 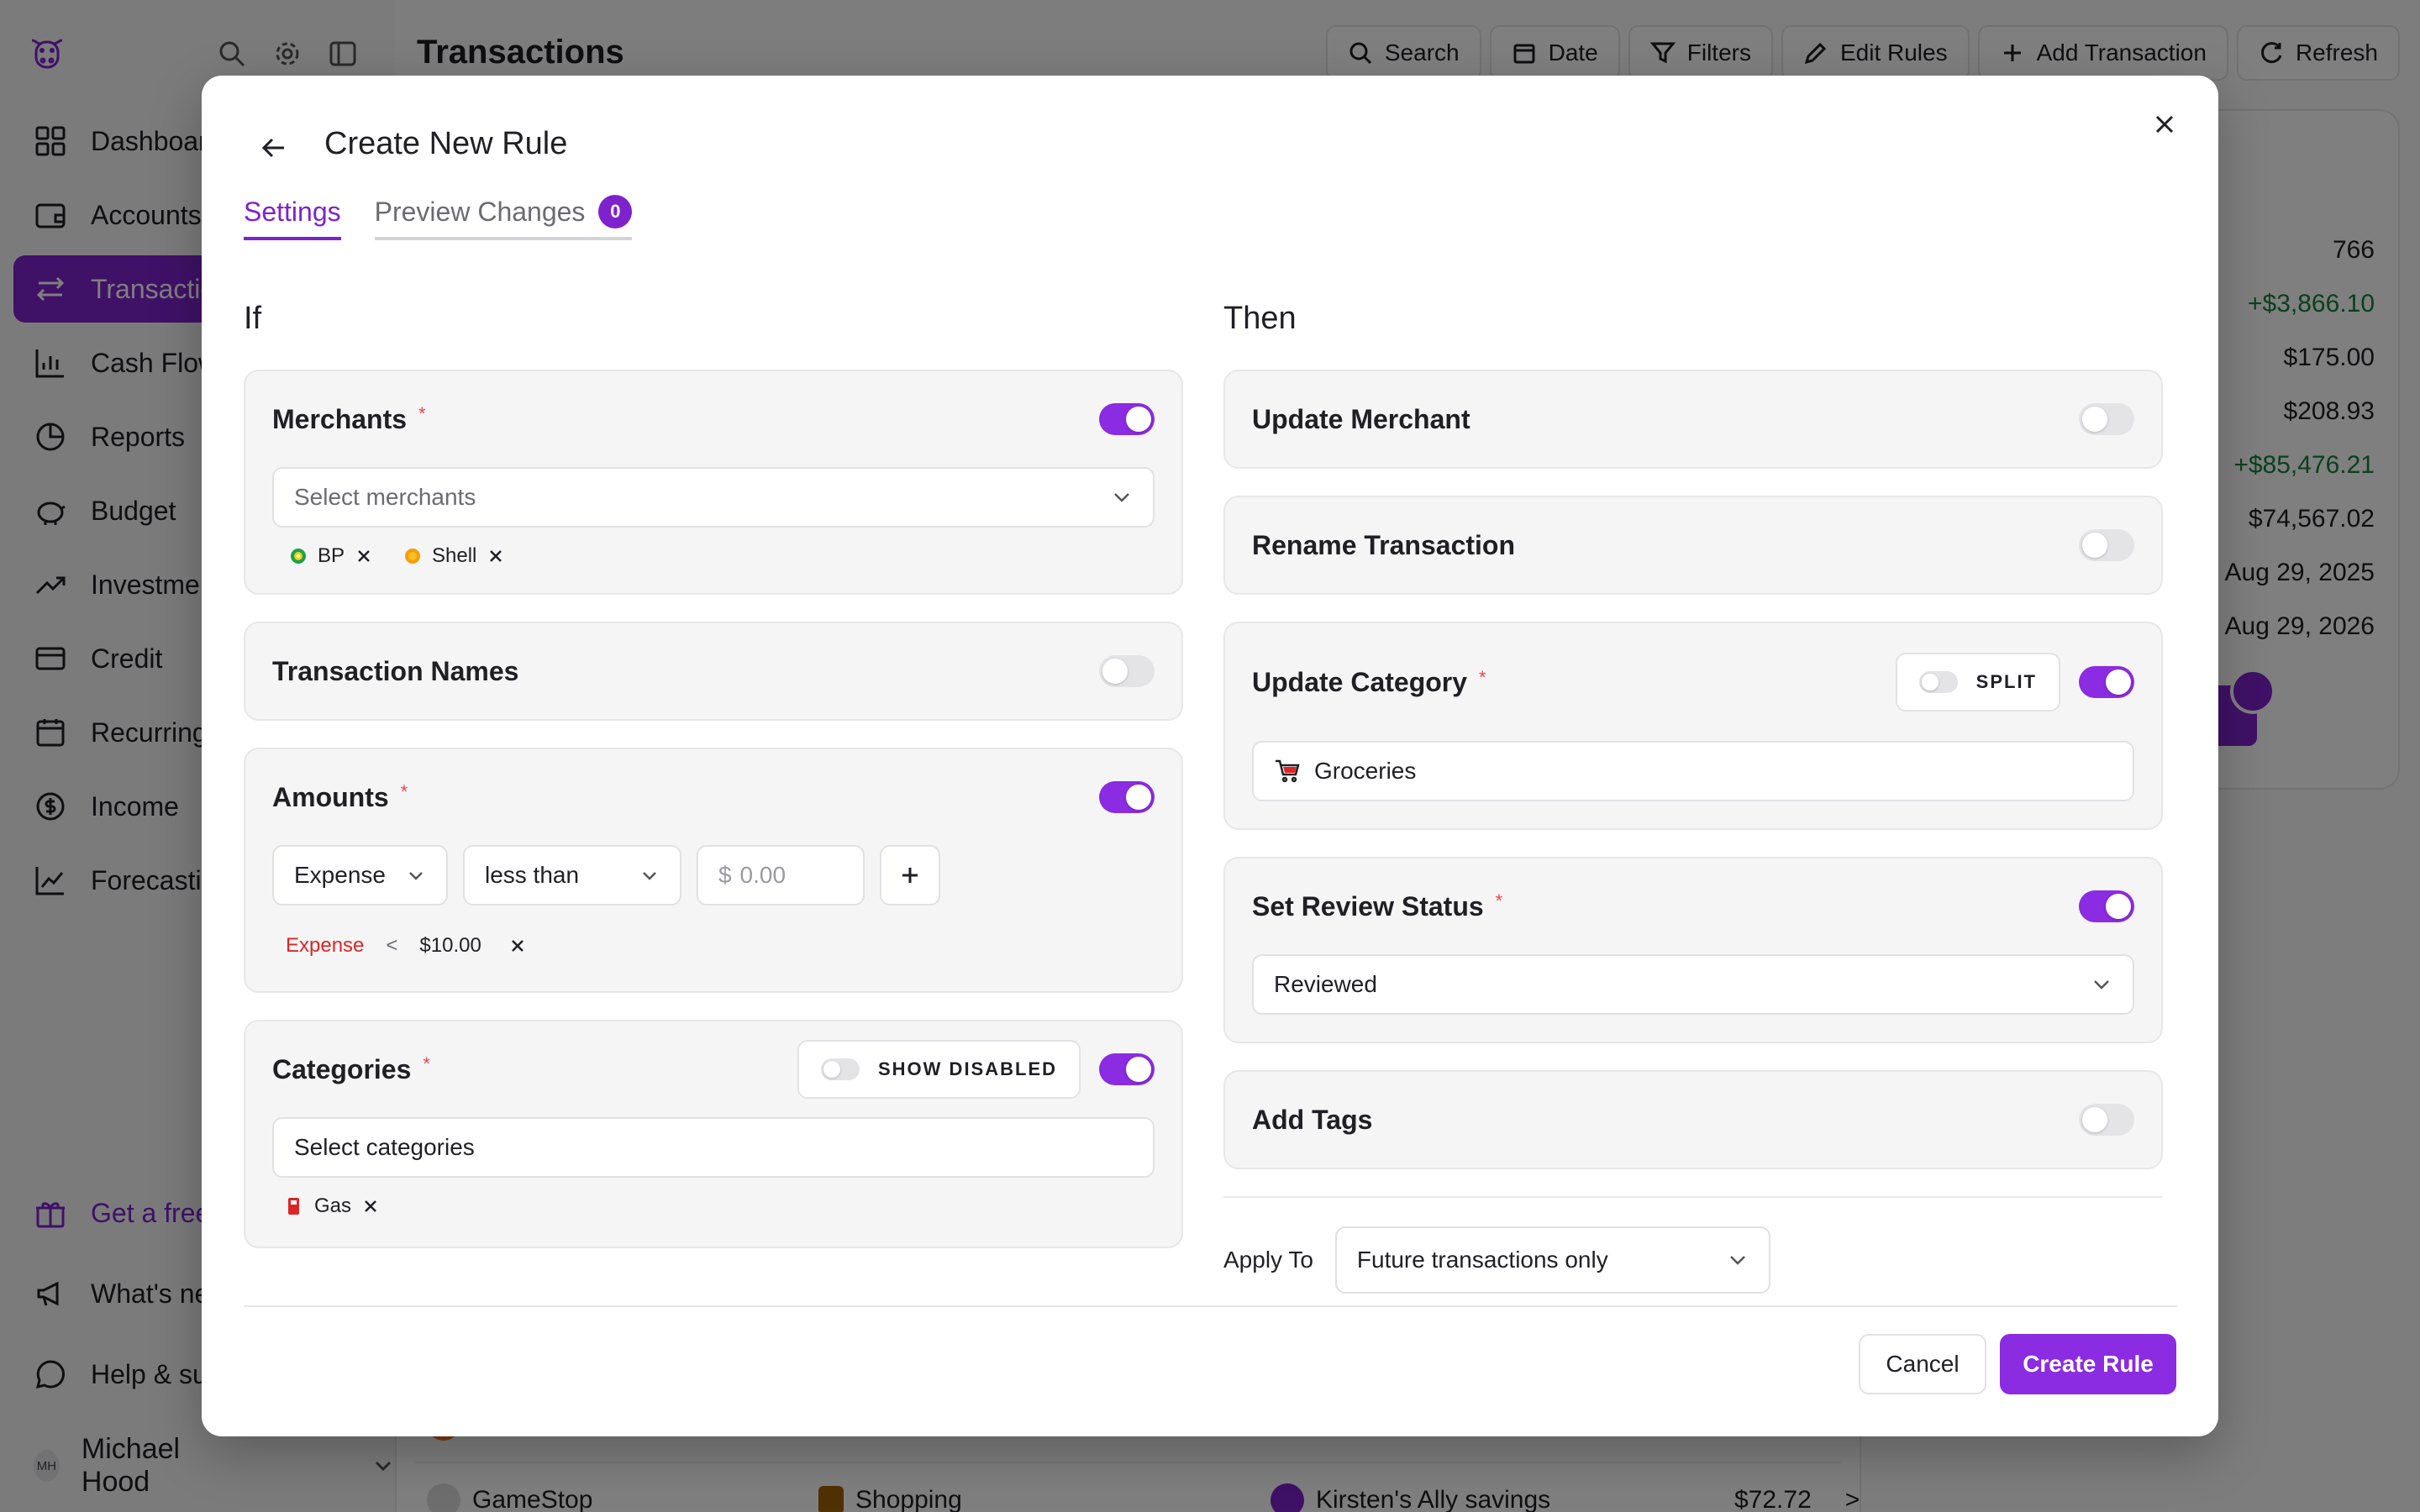 I want to click on show-disabled-toggle: SHOW DISABLED, so click(x=939, y=1069).